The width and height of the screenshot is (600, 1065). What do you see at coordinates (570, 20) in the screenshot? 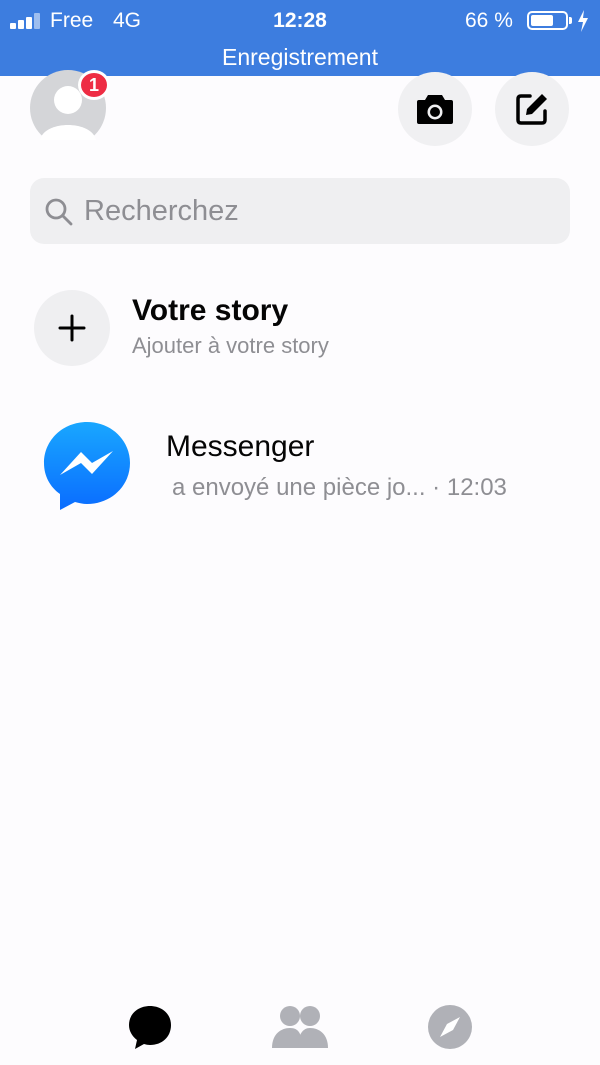
I see `battery-tip` at bounding box center [570, 20].